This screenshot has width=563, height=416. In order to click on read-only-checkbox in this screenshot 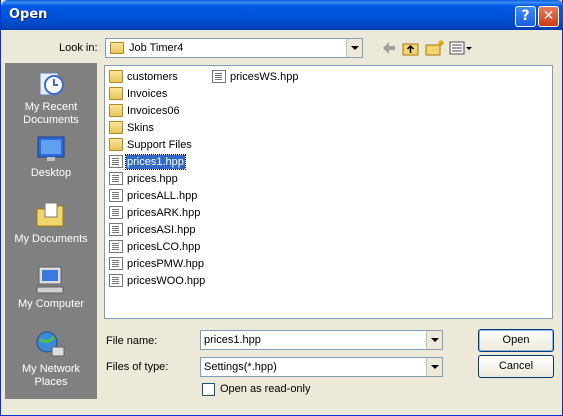, I will do `click(208, 389)`.